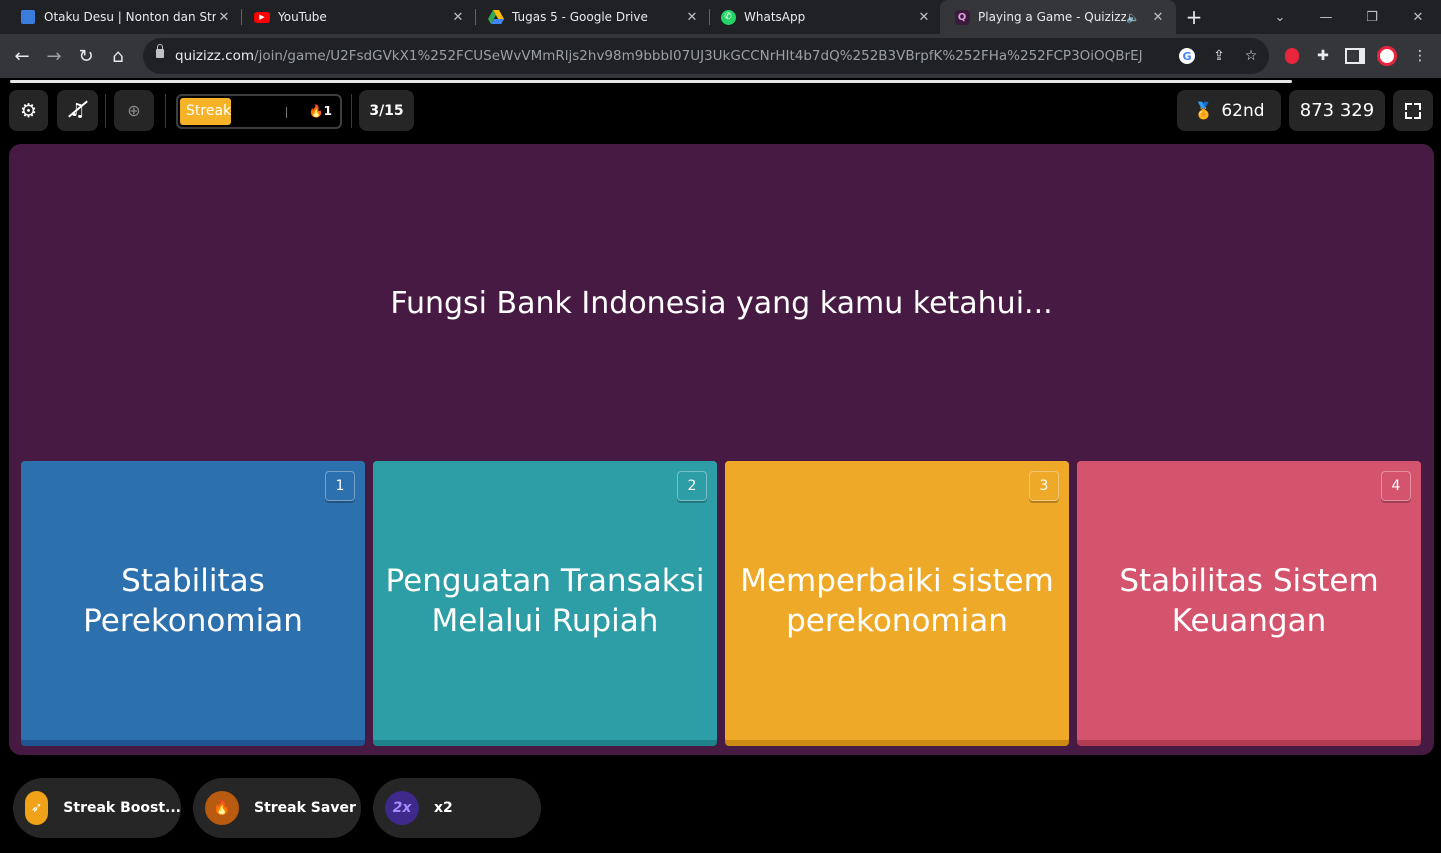 The height and width of the screenshot is (853, 1441). I want to click on reload-icon: ↻, so click(86, 56).